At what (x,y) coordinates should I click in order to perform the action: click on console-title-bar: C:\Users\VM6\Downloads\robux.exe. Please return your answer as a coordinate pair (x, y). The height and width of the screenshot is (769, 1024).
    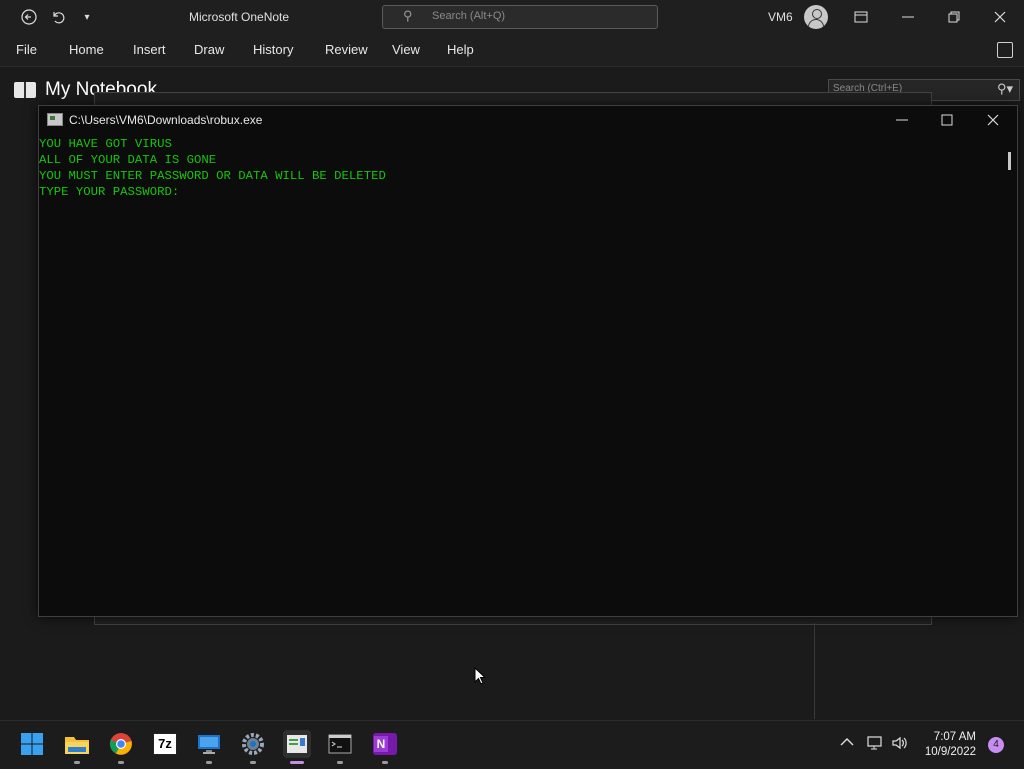
    Looking at the image, I should click on (528, 120).